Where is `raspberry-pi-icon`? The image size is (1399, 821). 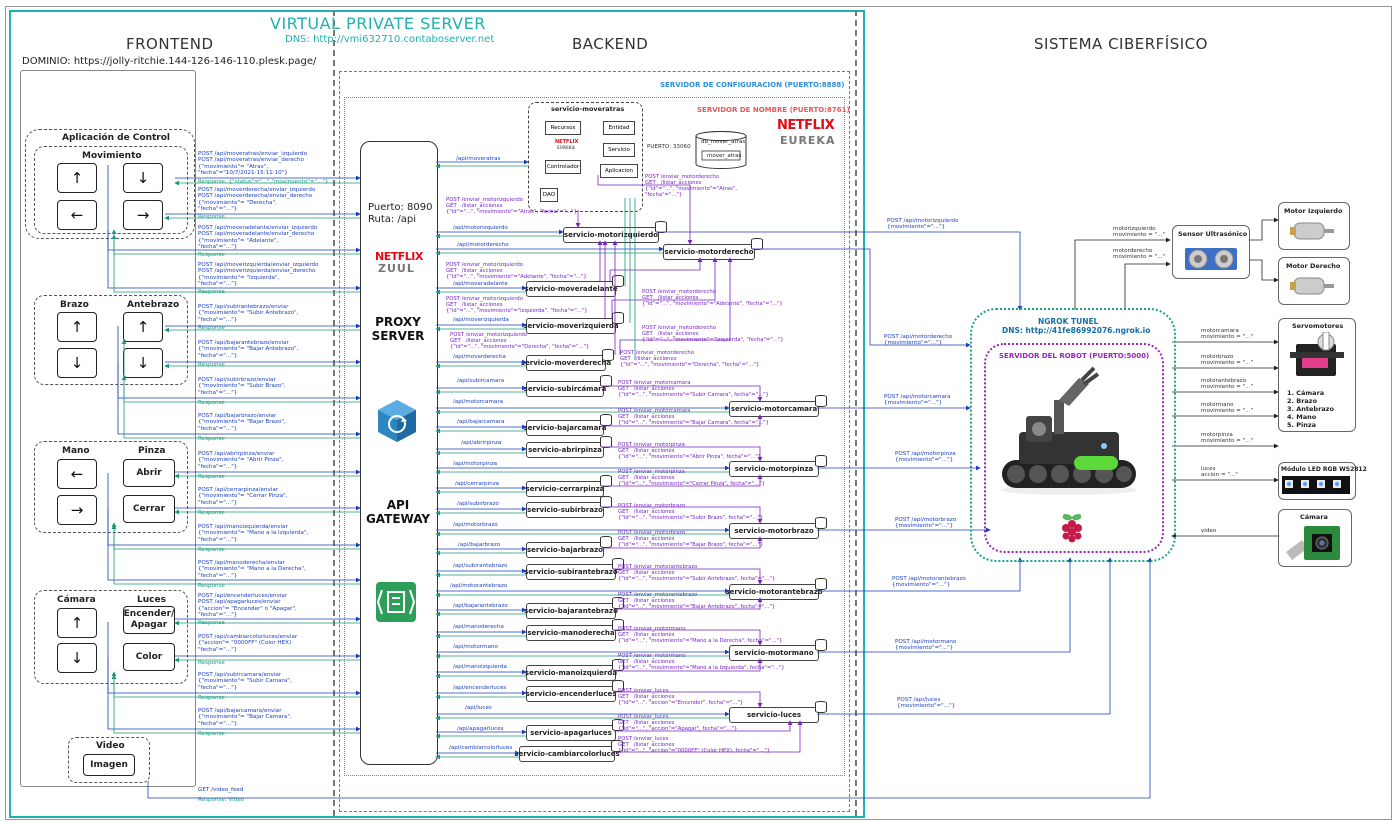 raspberry-pi-icon is located at coordinates (1072, 528).